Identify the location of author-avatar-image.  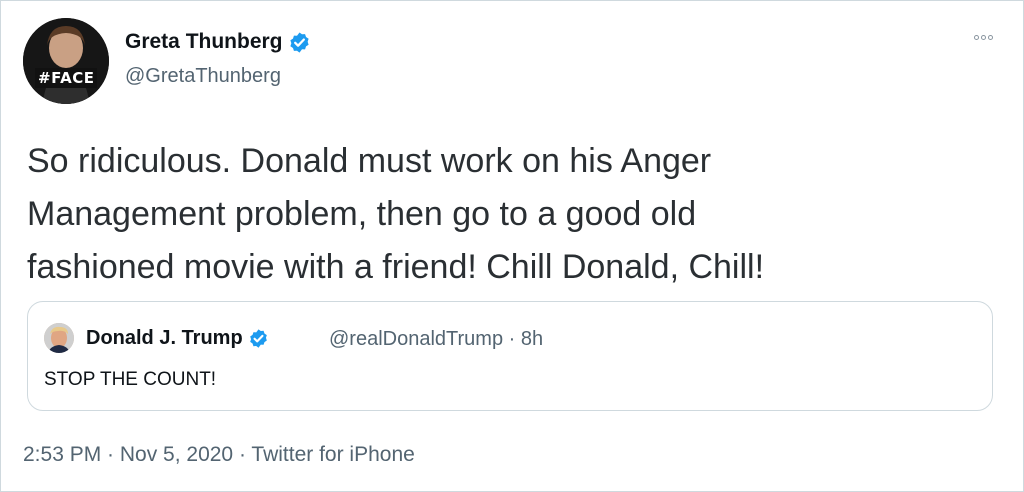
(66, 61).